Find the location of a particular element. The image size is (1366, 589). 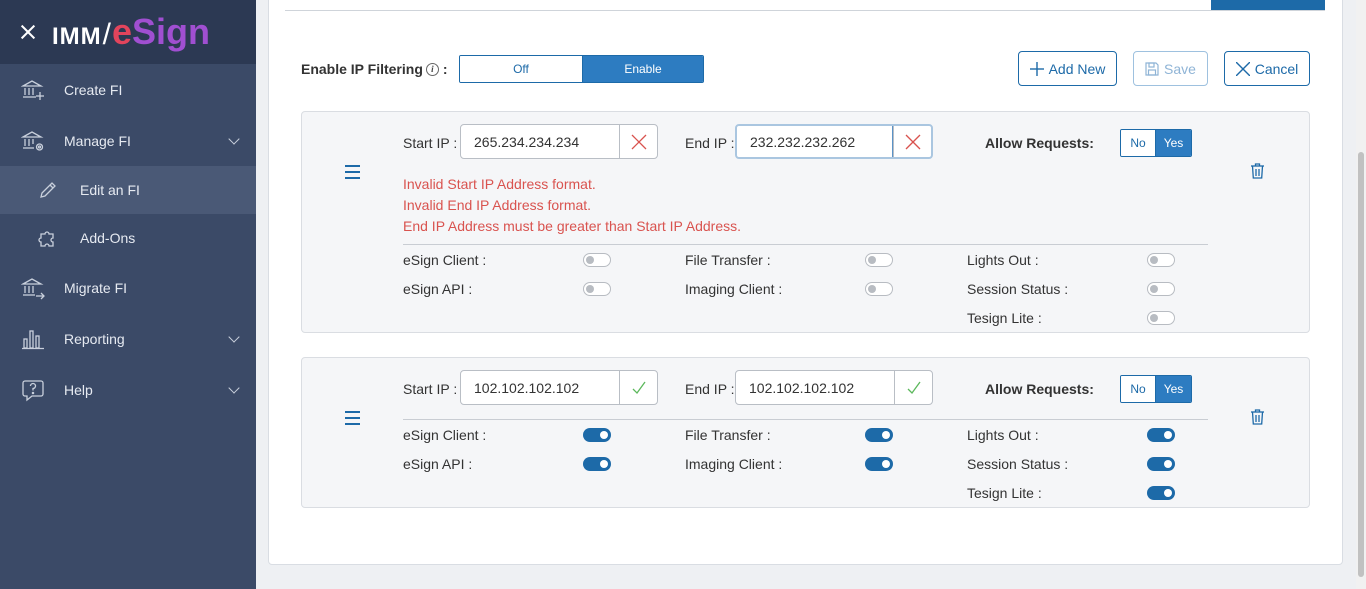

question-bubble-icon is located at coordinates (33, 390).